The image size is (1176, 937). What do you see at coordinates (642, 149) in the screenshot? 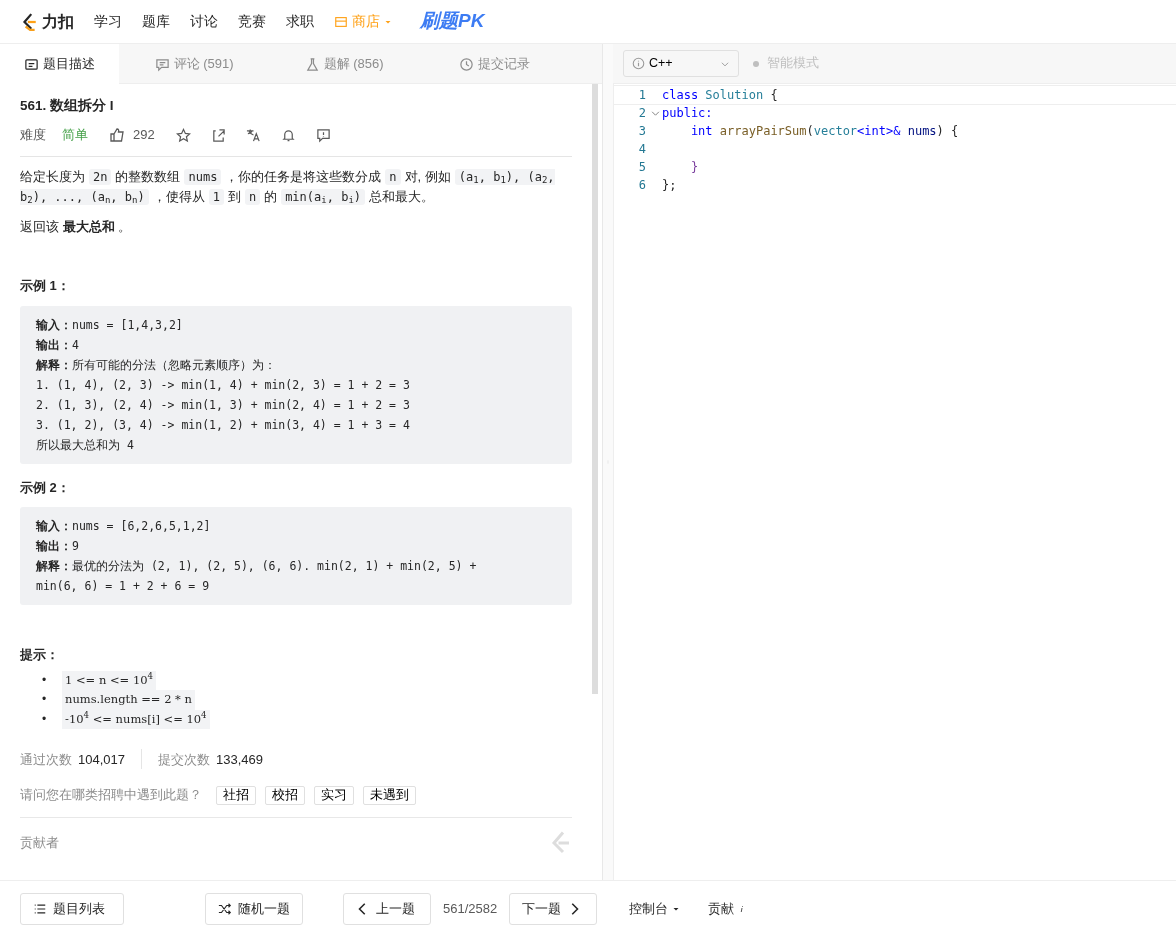
I see `line-number: 4` at bounding box center [642, 149].